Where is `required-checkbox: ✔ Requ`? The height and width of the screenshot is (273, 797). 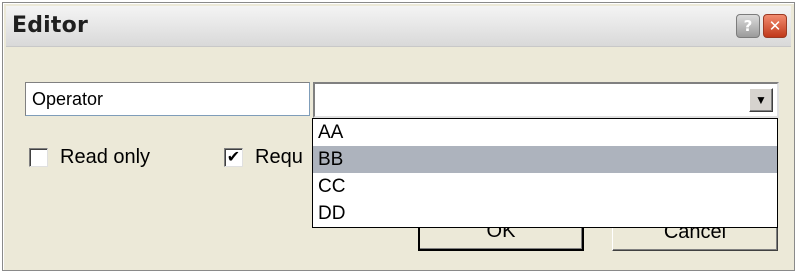 required-checkbox: ✔ Requ is located at coordinates (263, 157).